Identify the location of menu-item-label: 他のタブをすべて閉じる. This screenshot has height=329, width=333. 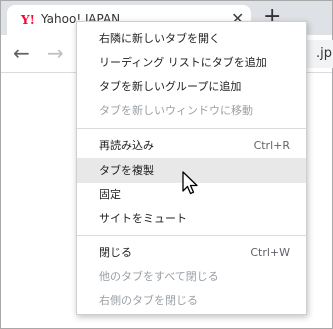
(159, 276).